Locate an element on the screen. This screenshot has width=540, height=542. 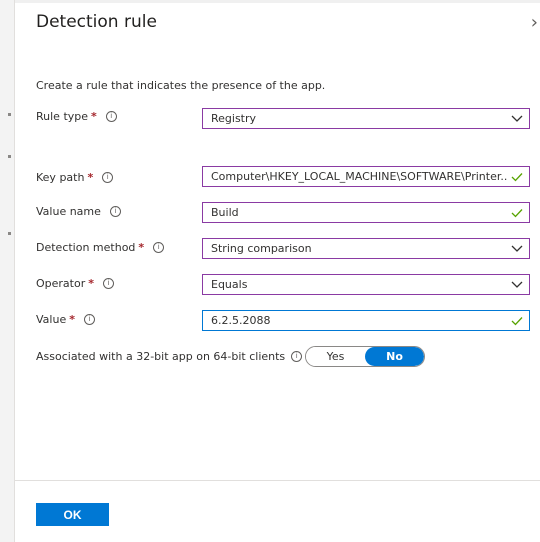
value-name-value: Build is located at coordinates (225, 212).